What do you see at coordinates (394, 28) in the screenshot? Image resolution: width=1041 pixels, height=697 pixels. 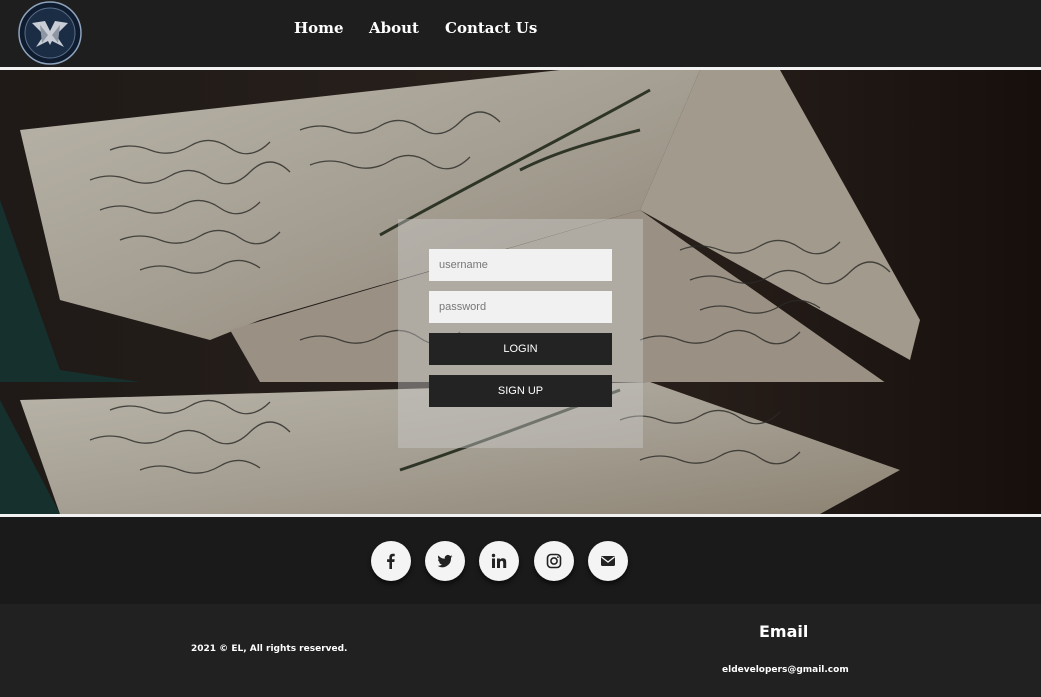 I see `nav-about-link: About` at bounding box center [394, 28].